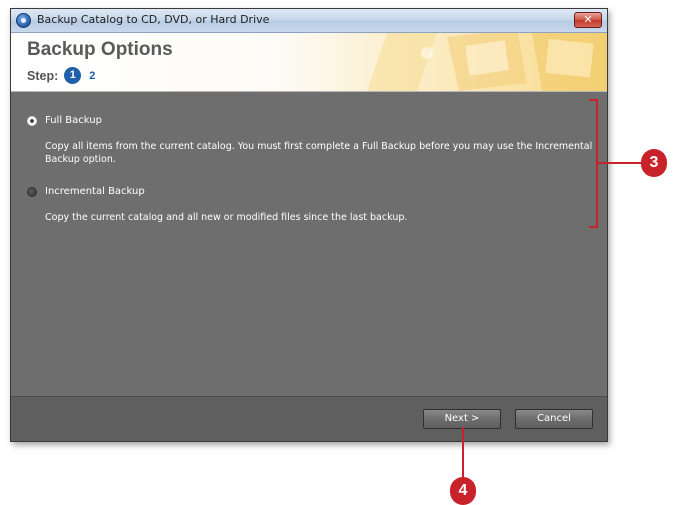 The width and height of the screenshot is (673, 505). Describe the element at coordinates (554, 419) in the screenshot. I see `cancel-button: Cancel` at that location.